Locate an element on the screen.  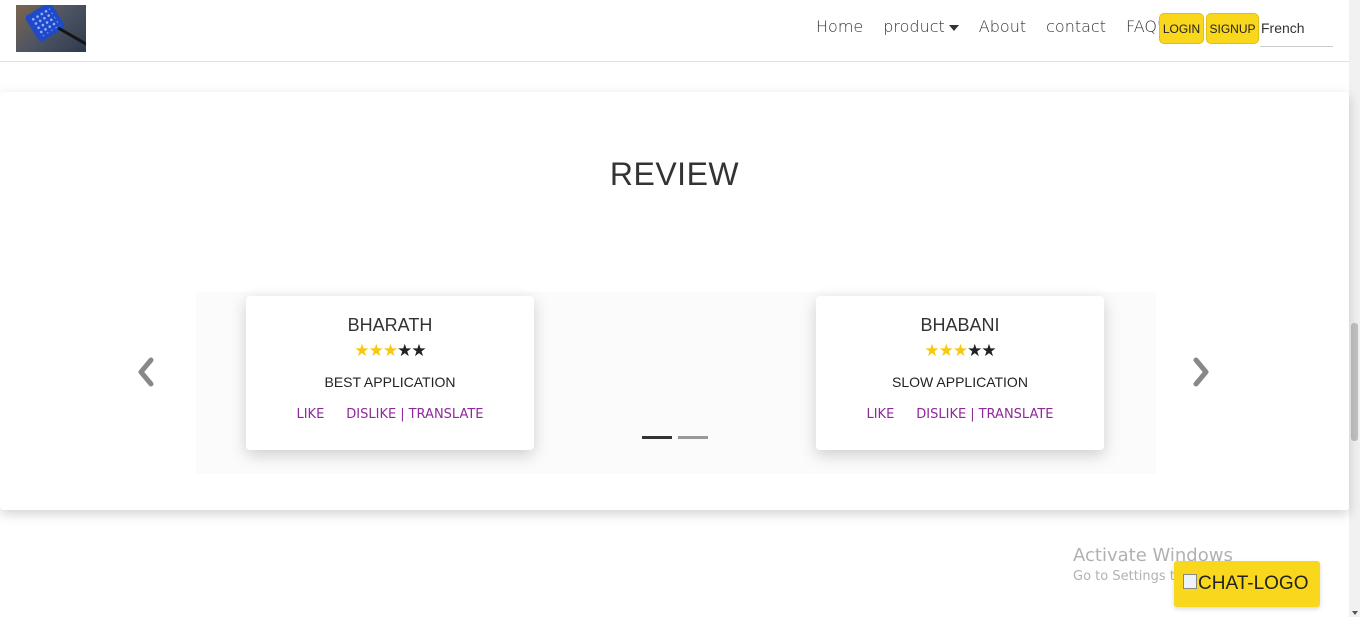
pen-logo-graphic is located at coordinates (71, 36).